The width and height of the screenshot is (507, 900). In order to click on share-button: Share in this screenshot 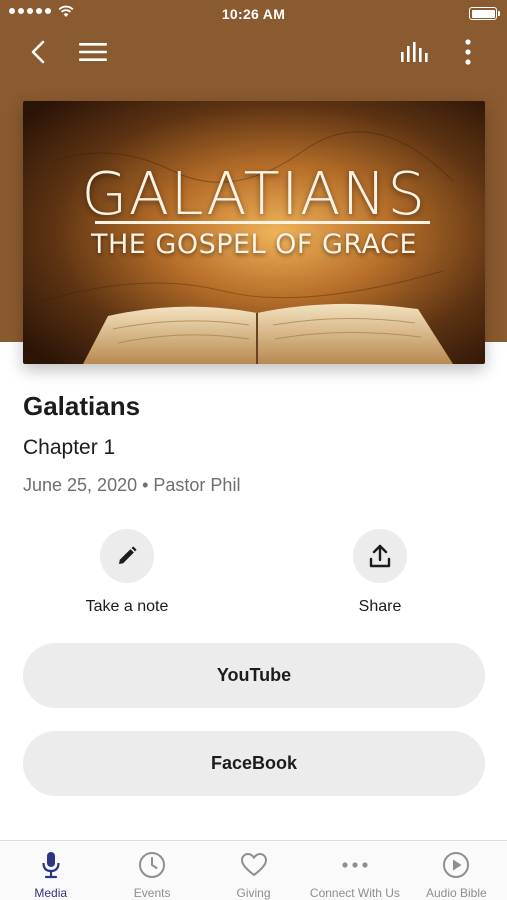, I will do `click(380, 572)`.